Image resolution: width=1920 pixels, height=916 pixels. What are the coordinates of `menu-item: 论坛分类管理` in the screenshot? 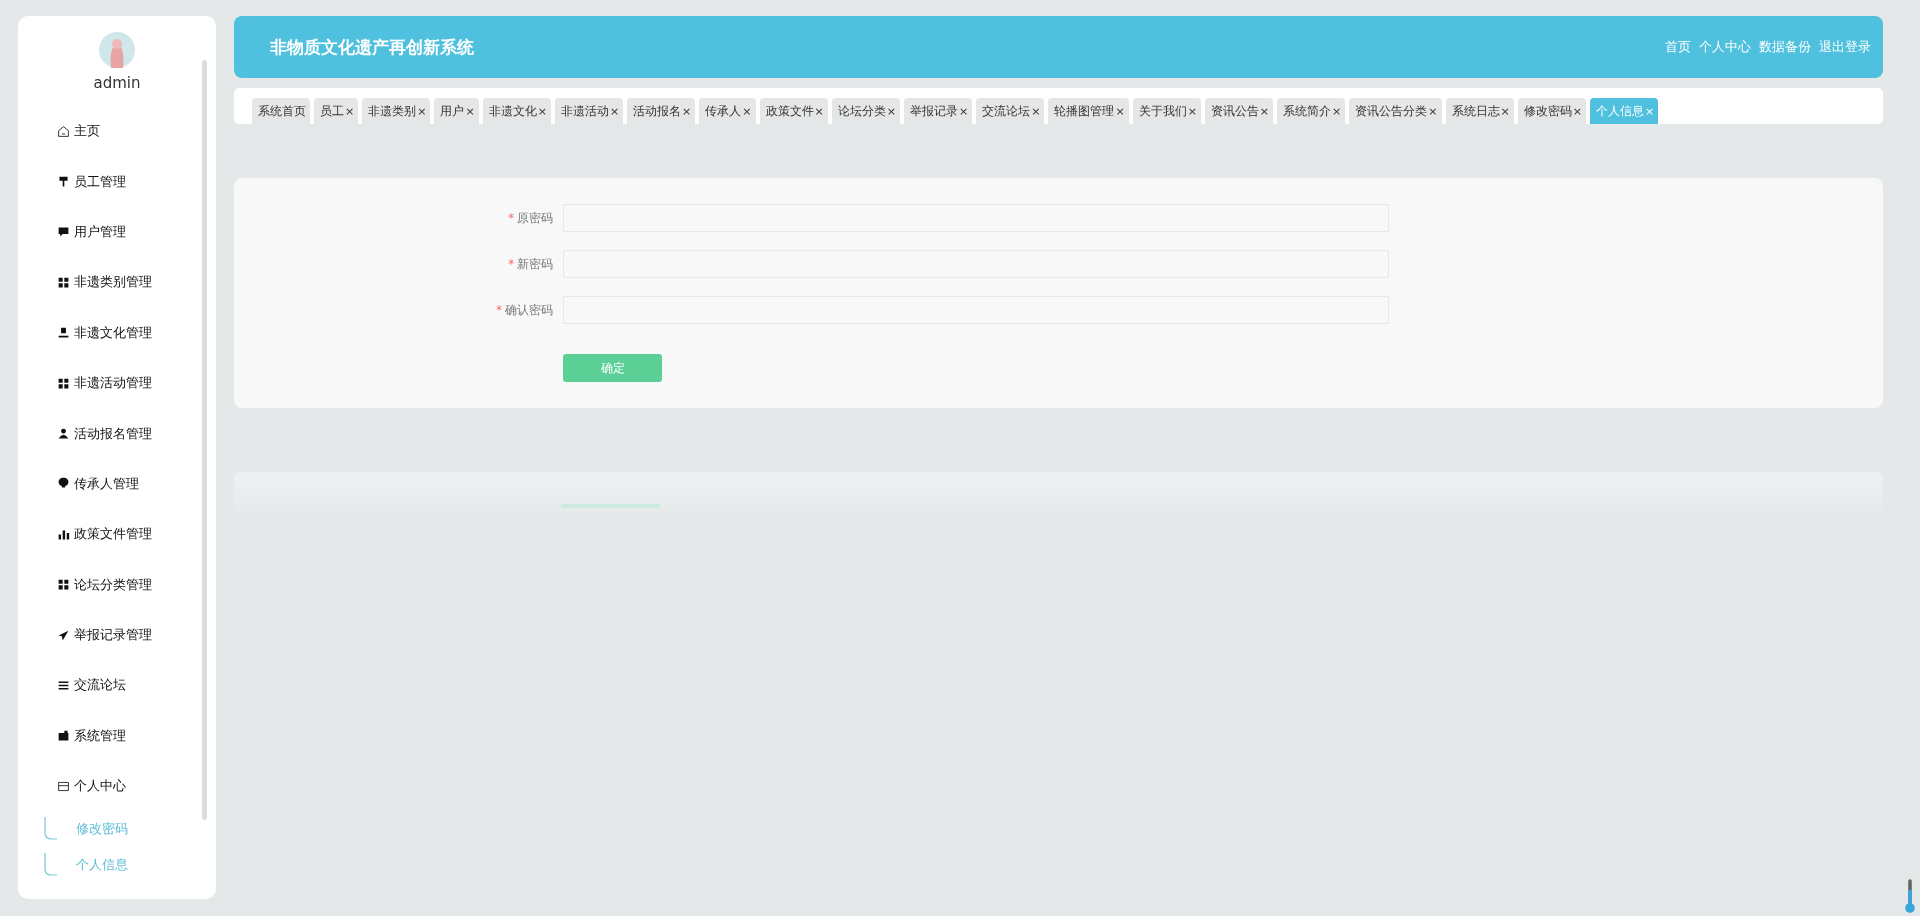 It's located at (117, 584).